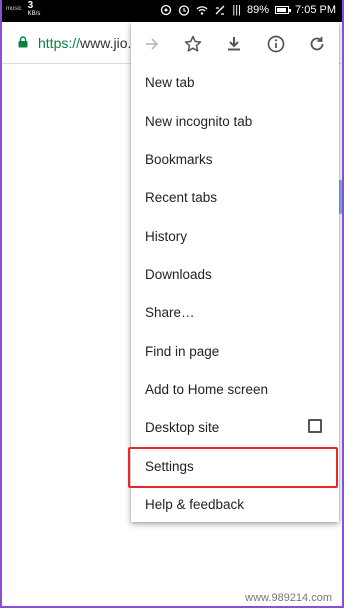 Image resolution: width=344 pixels, height=608 pixels. Describe the element at coordinates (235, 351) in the screenshot. I see `menu-item-find-in-page: Find in page` at that location.